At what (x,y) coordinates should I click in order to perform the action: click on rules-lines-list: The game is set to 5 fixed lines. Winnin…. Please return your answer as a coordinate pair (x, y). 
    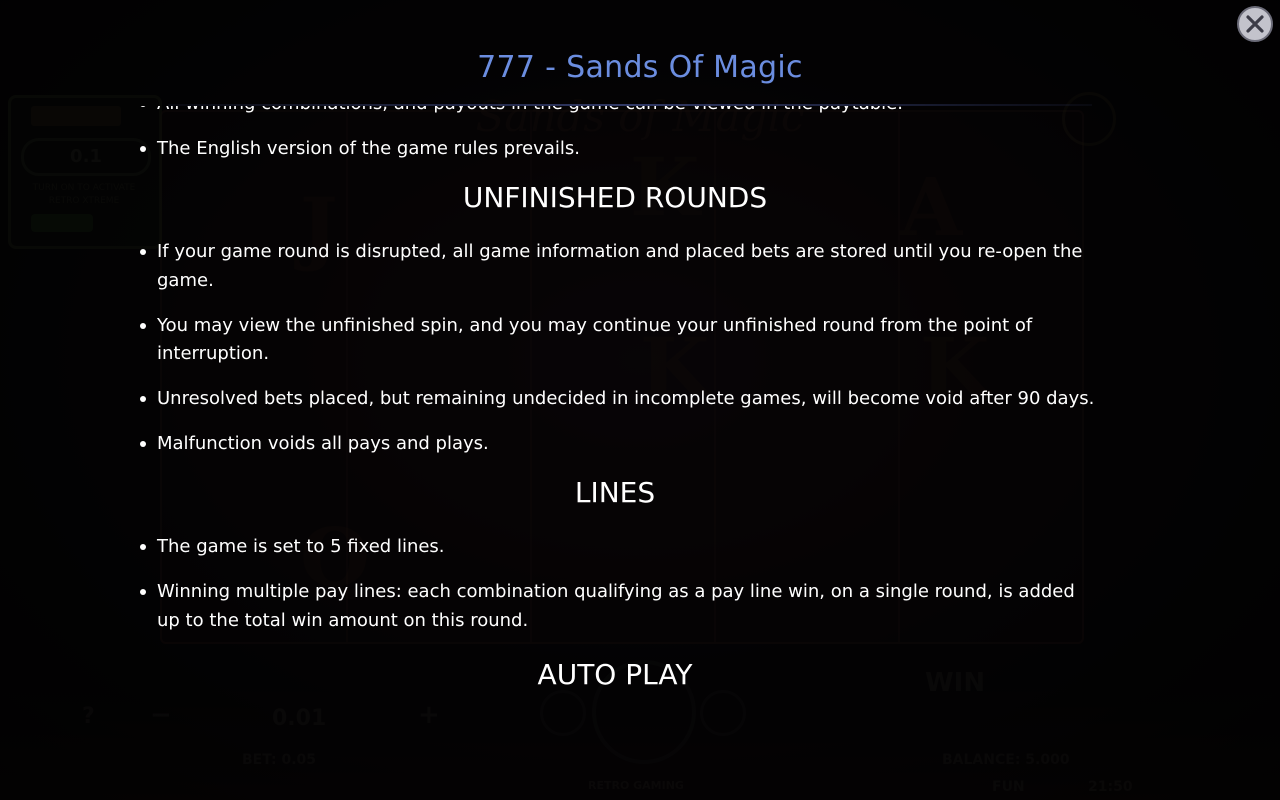
    Looking at the image, I should click on (640, 584).